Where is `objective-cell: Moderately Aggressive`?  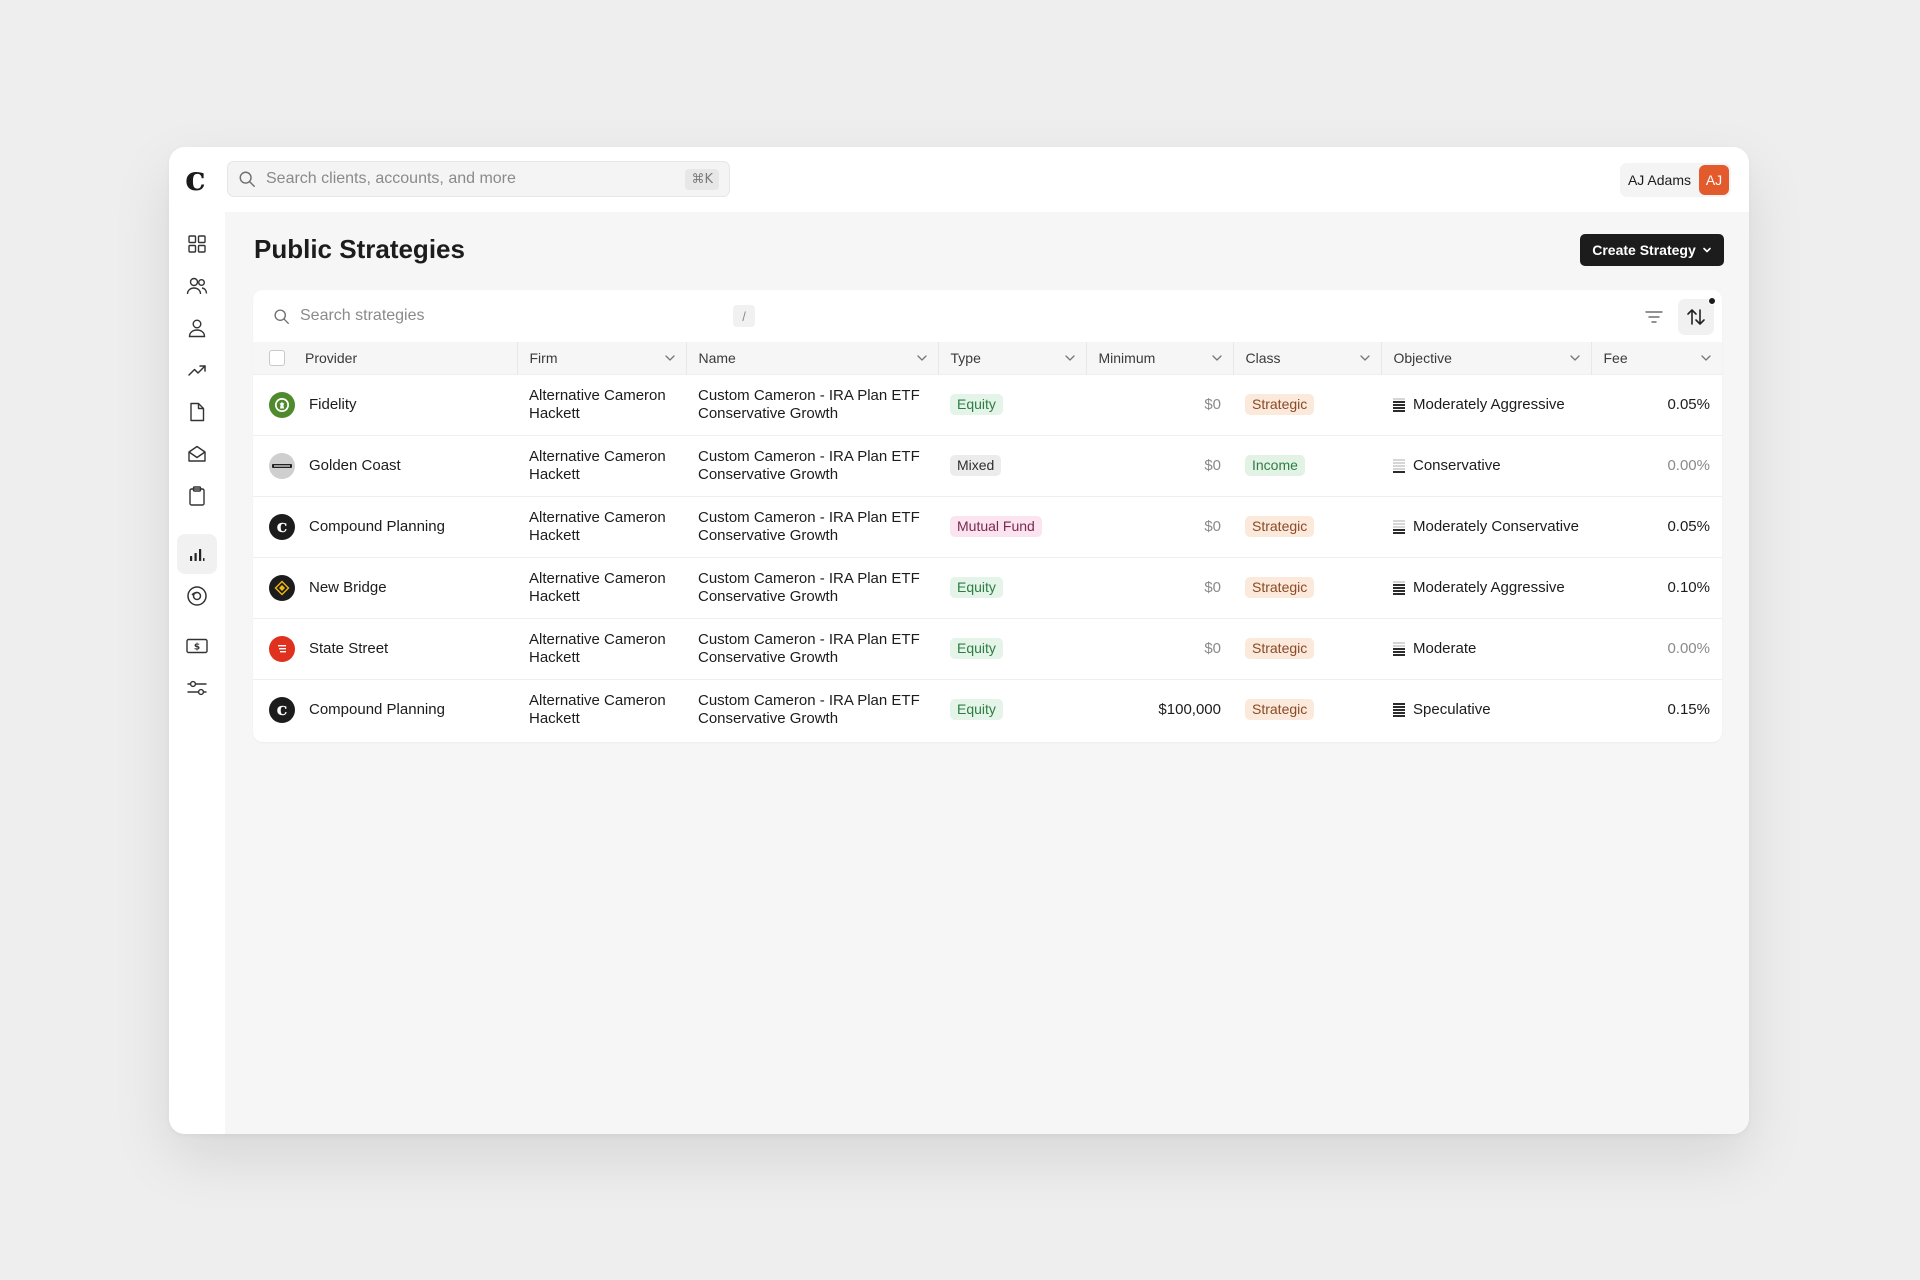 objective-cell: Moderately Aggressive is located at coordinates (1486, 587).